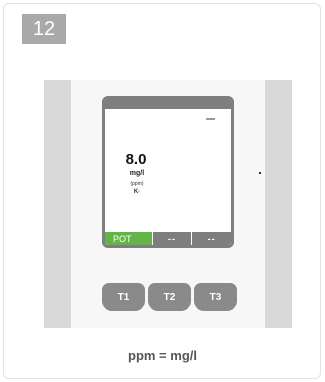 The image size is (325, 382). I want to click on battery-indicator-icon, so click(210, 119).